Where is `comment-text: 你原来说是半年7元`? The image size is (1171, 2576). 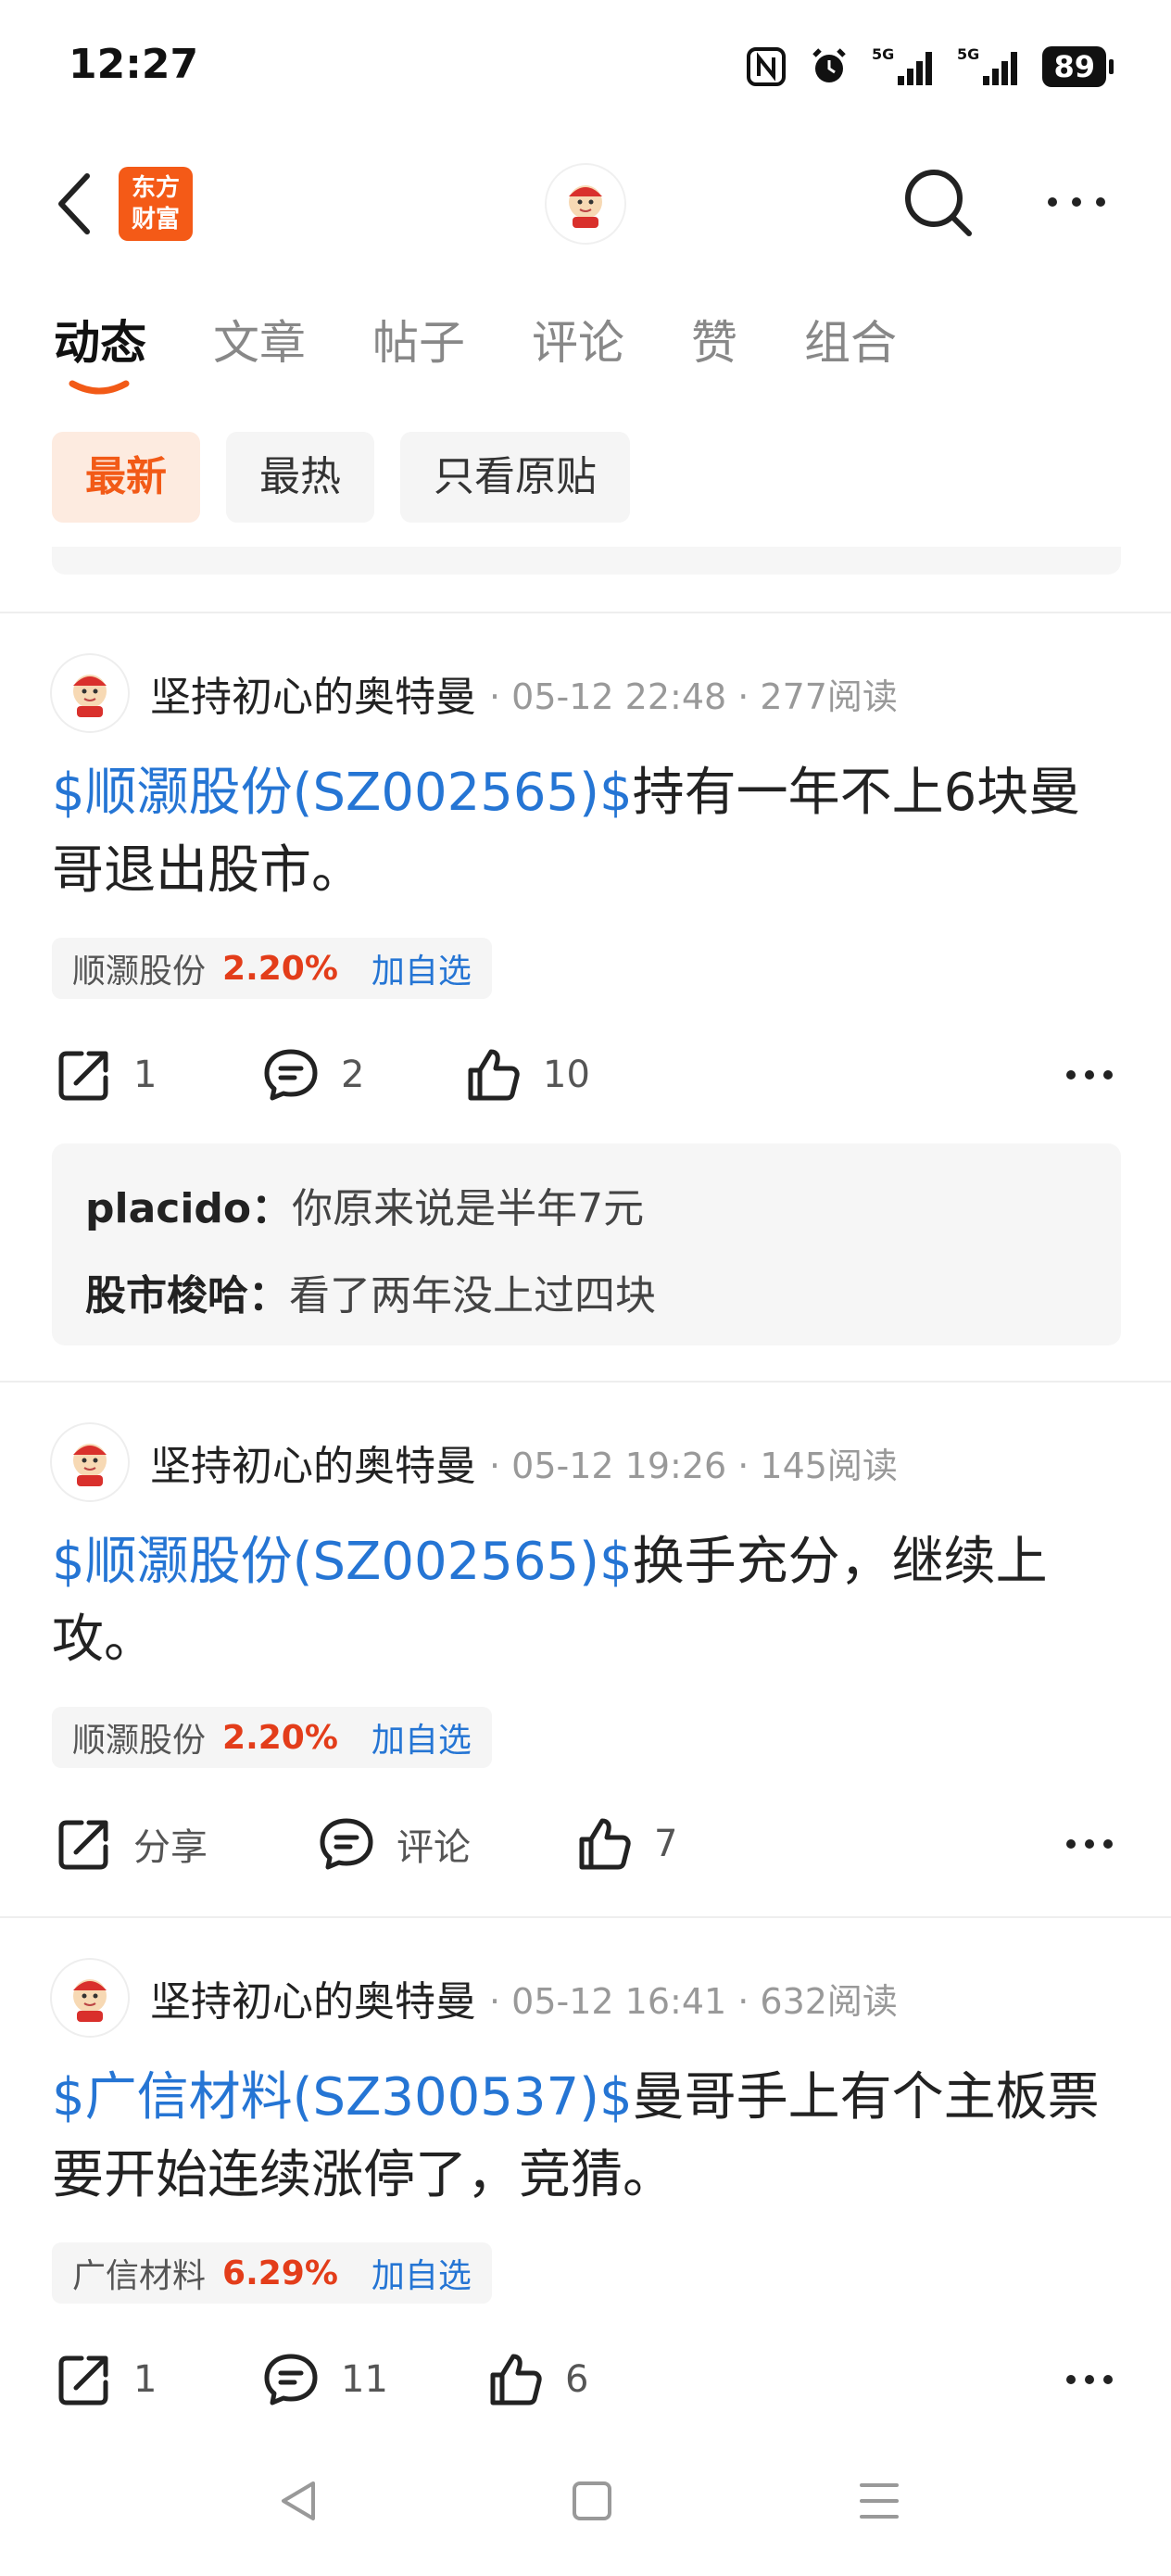 comment-text: 你原来说是半年7元 is located at coordinates (469, 1208).